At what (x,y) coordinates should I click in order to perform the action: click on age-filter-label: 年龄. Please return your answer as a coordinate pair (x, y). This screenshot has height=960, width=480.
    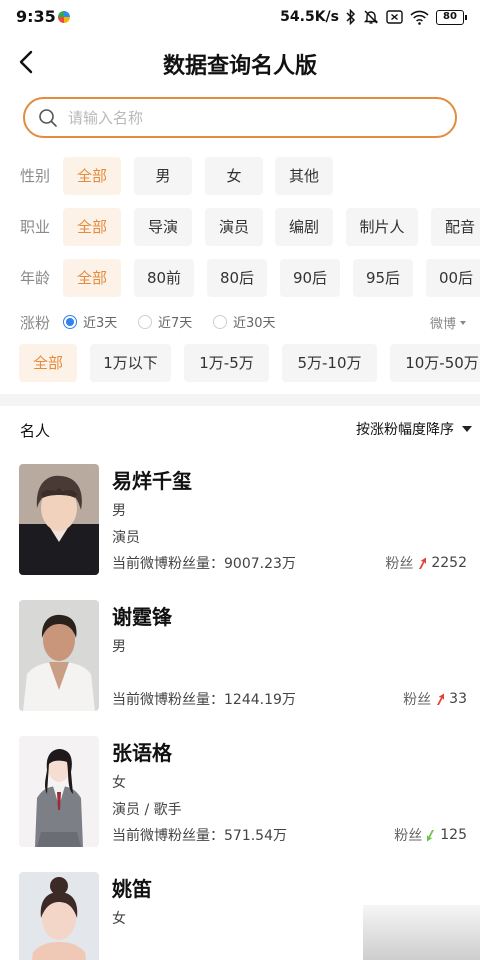
    Looking at the image, I should click on (35, 278).